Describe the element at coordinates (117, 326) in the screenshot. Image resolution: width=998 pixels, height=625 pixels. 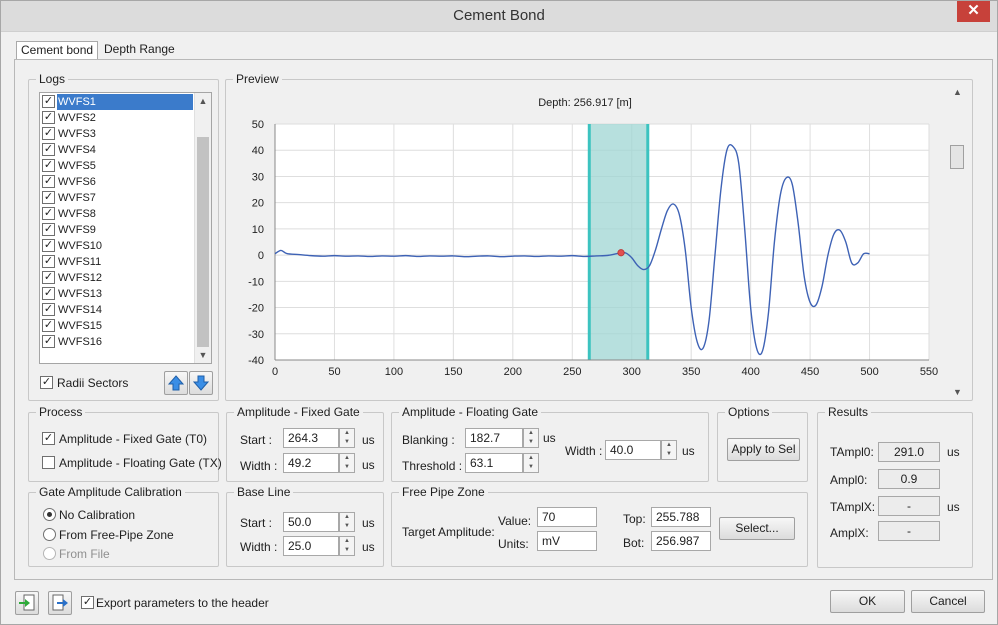
I see `list-item: ✓ WVFS15` at that location.